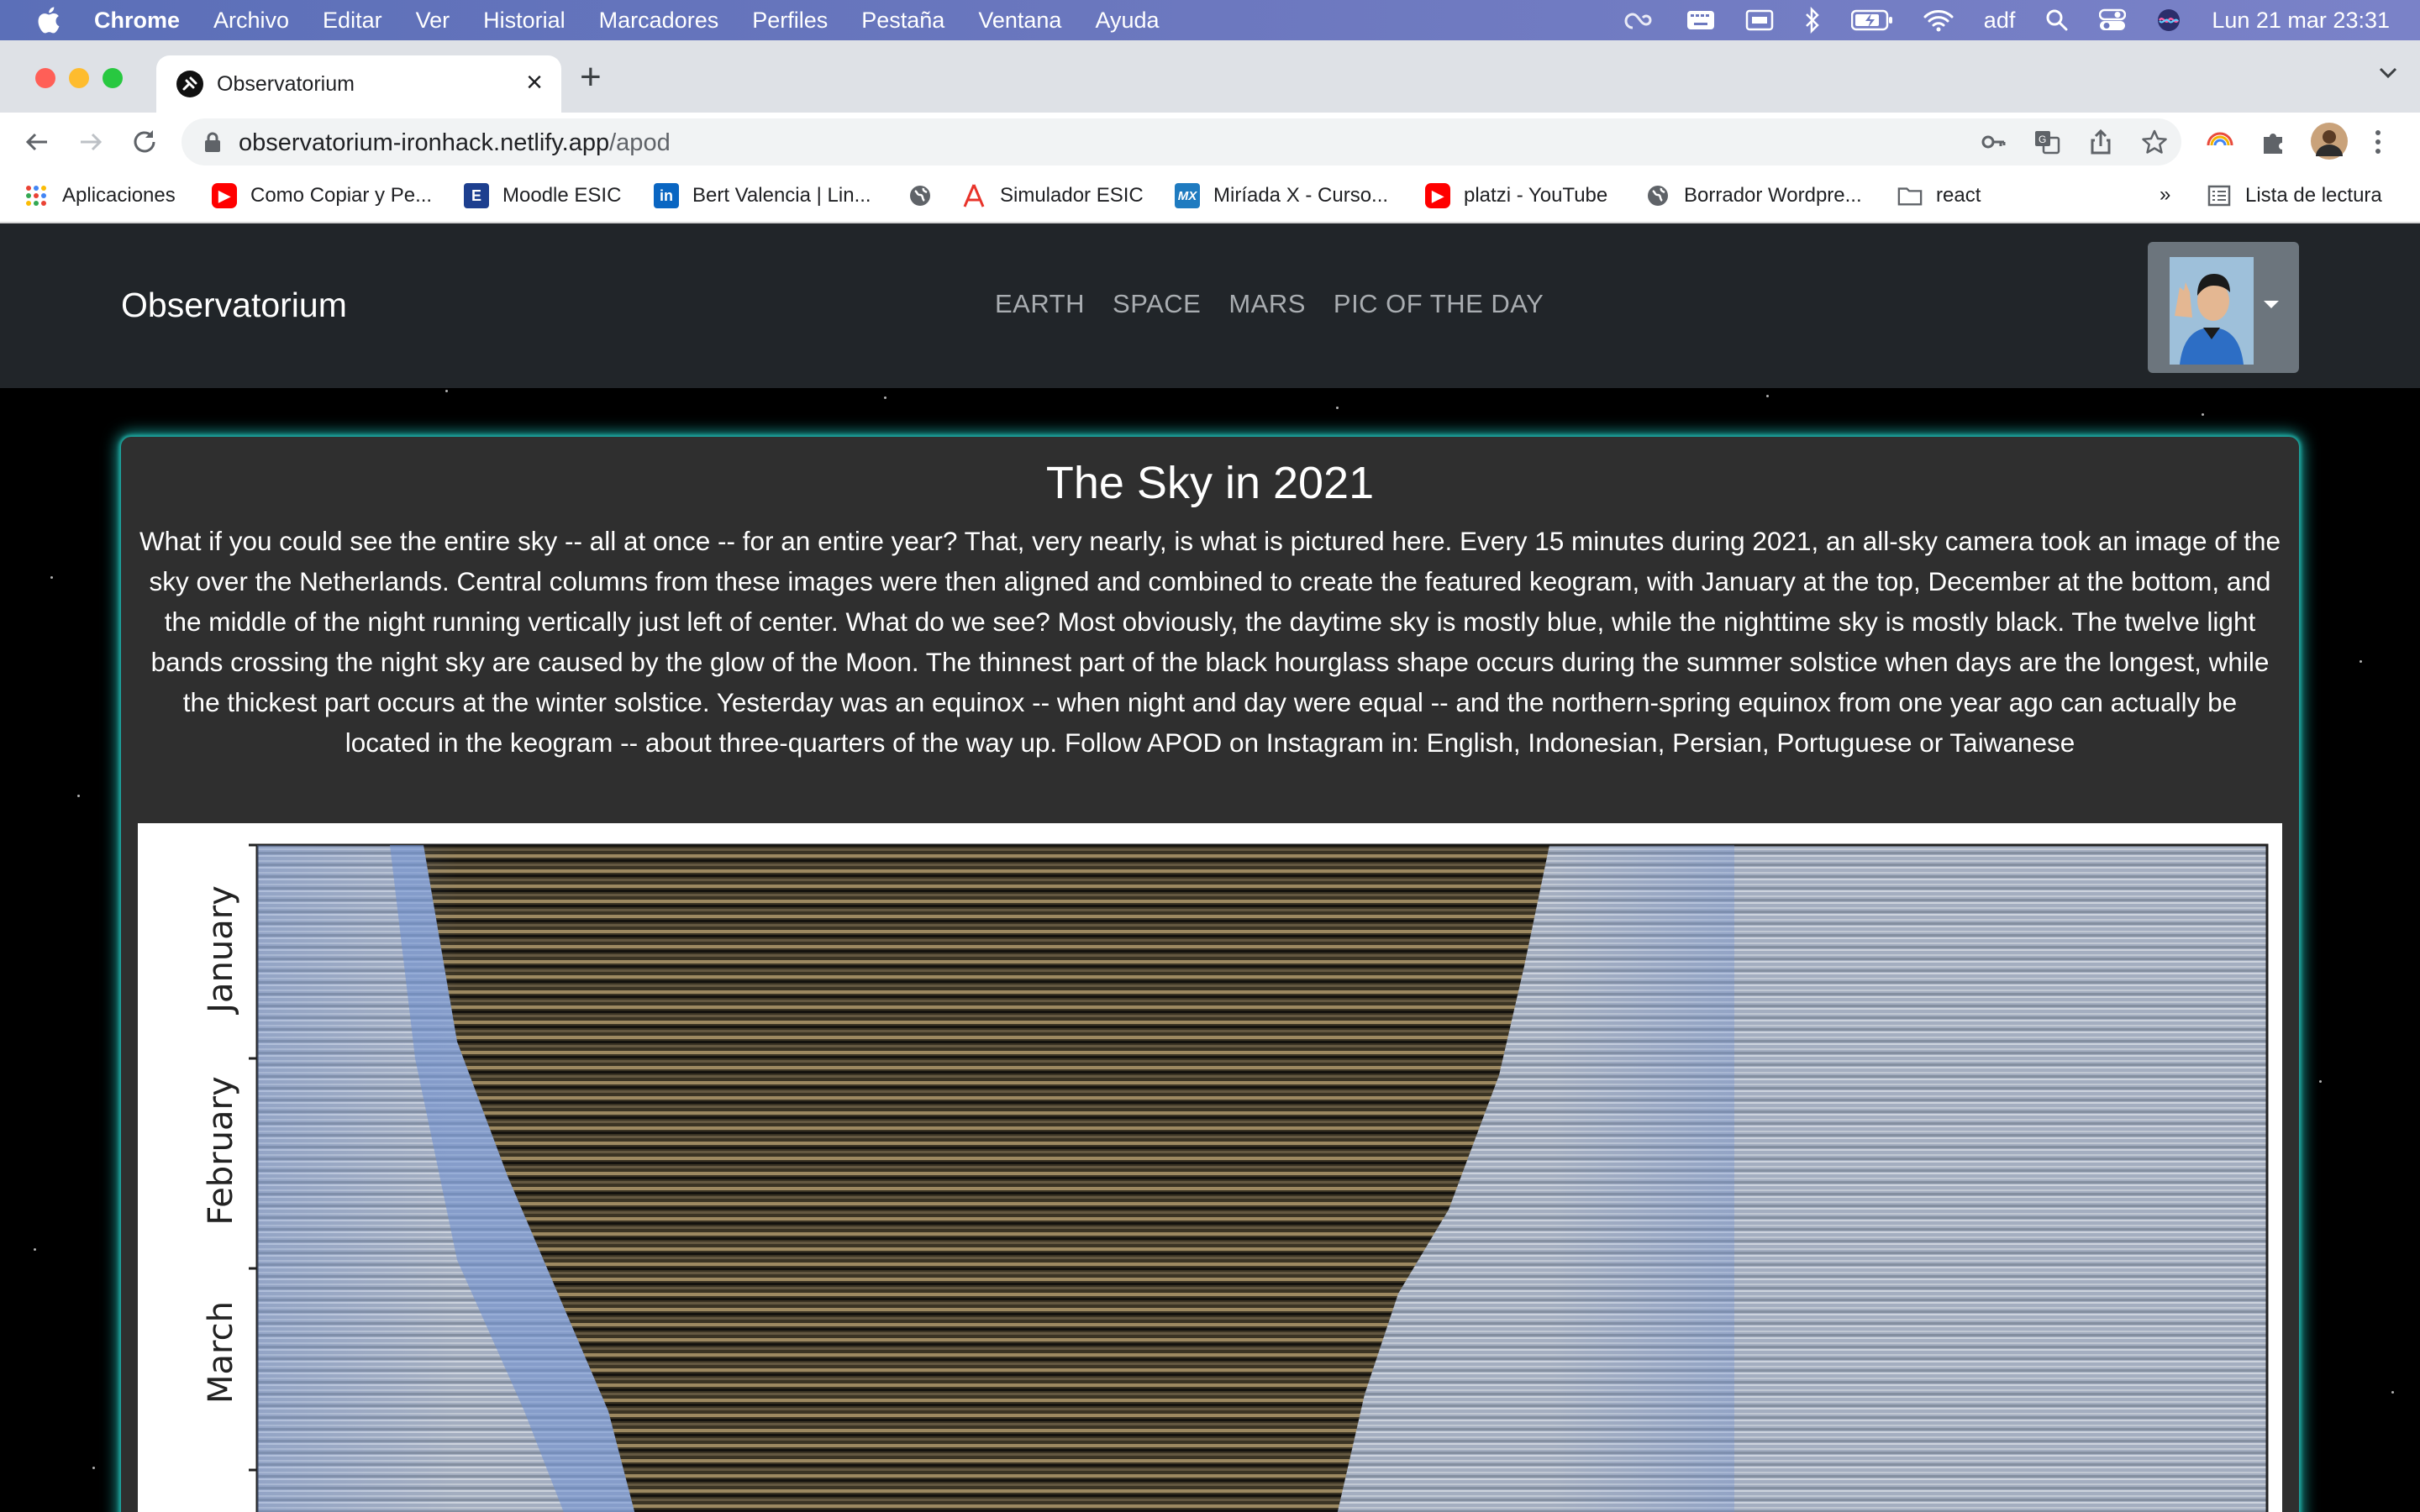 This screenshot has width=2420, height=1512. I want to click on linkedin-icon: in, so click(666, 195).